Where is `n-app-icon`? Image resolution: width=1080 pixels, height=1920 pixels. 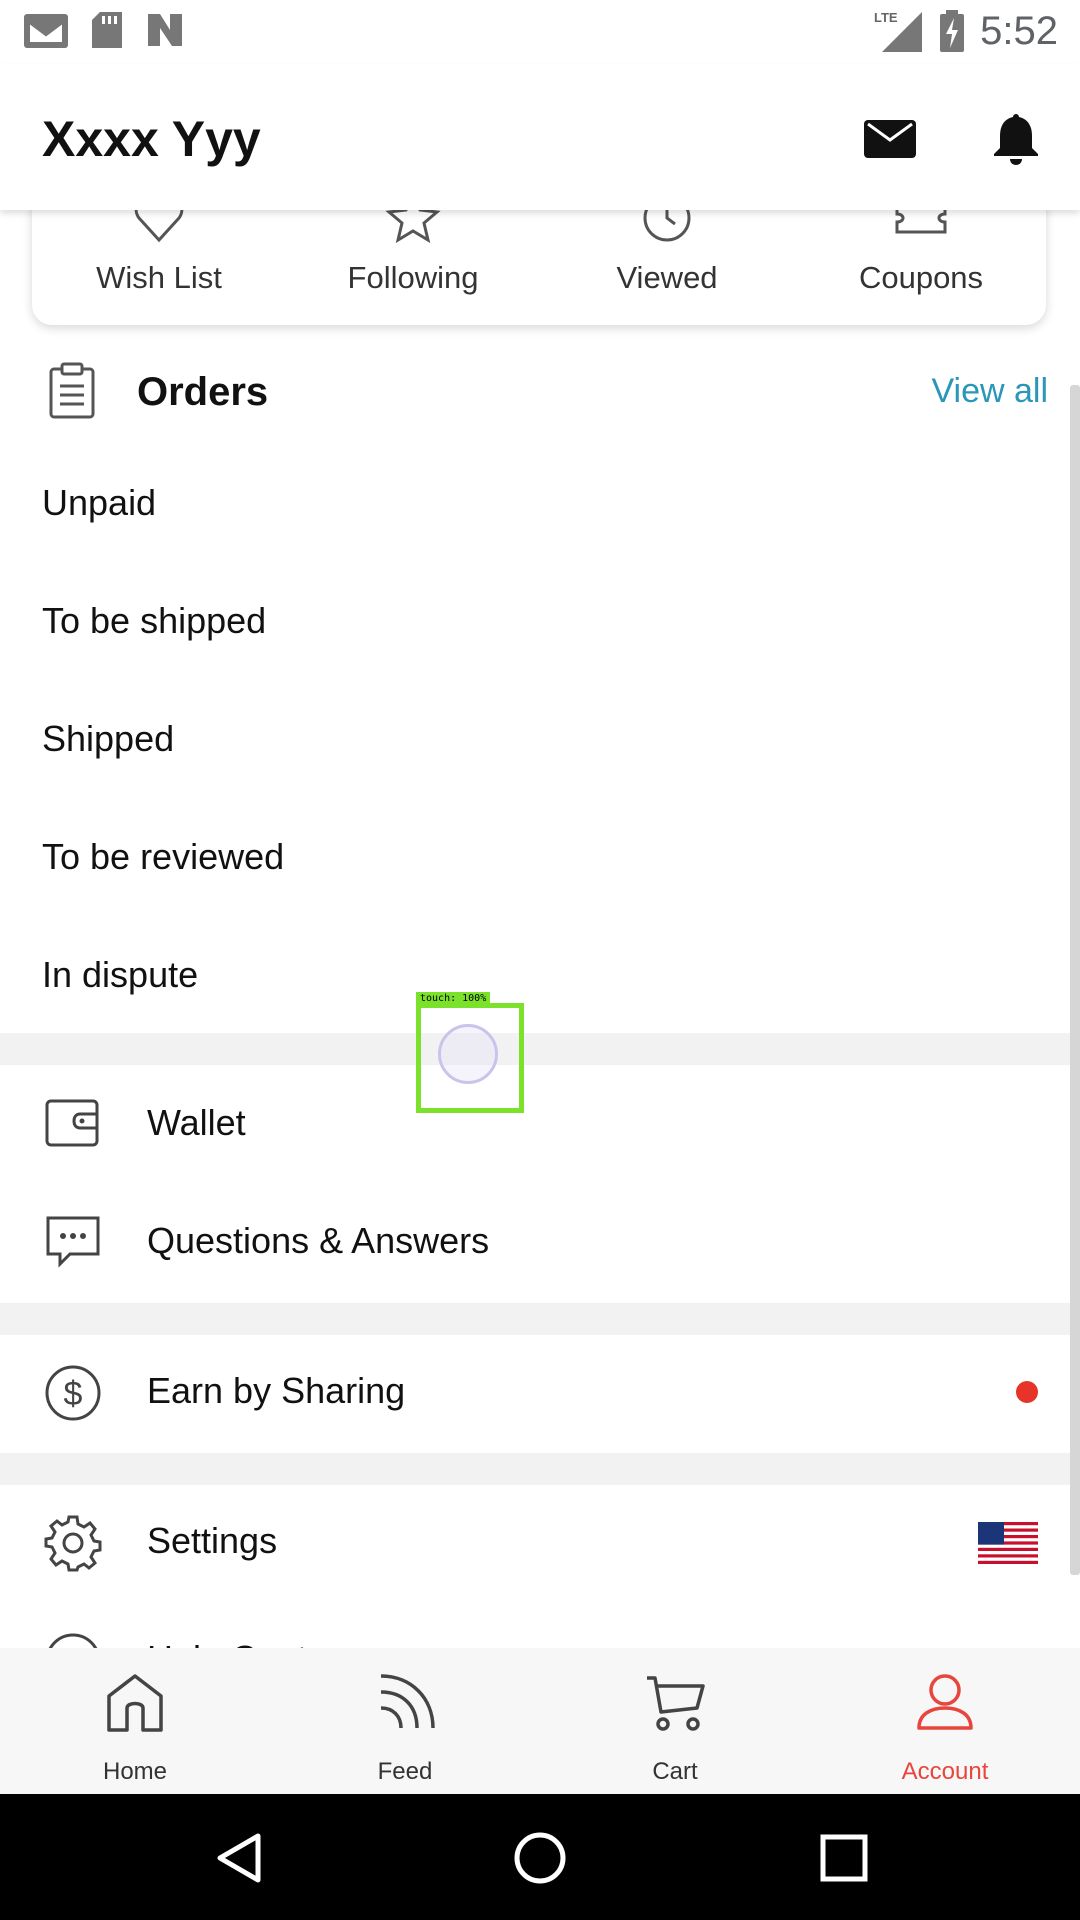
n-app-icon is located at coordinates (165, 30).